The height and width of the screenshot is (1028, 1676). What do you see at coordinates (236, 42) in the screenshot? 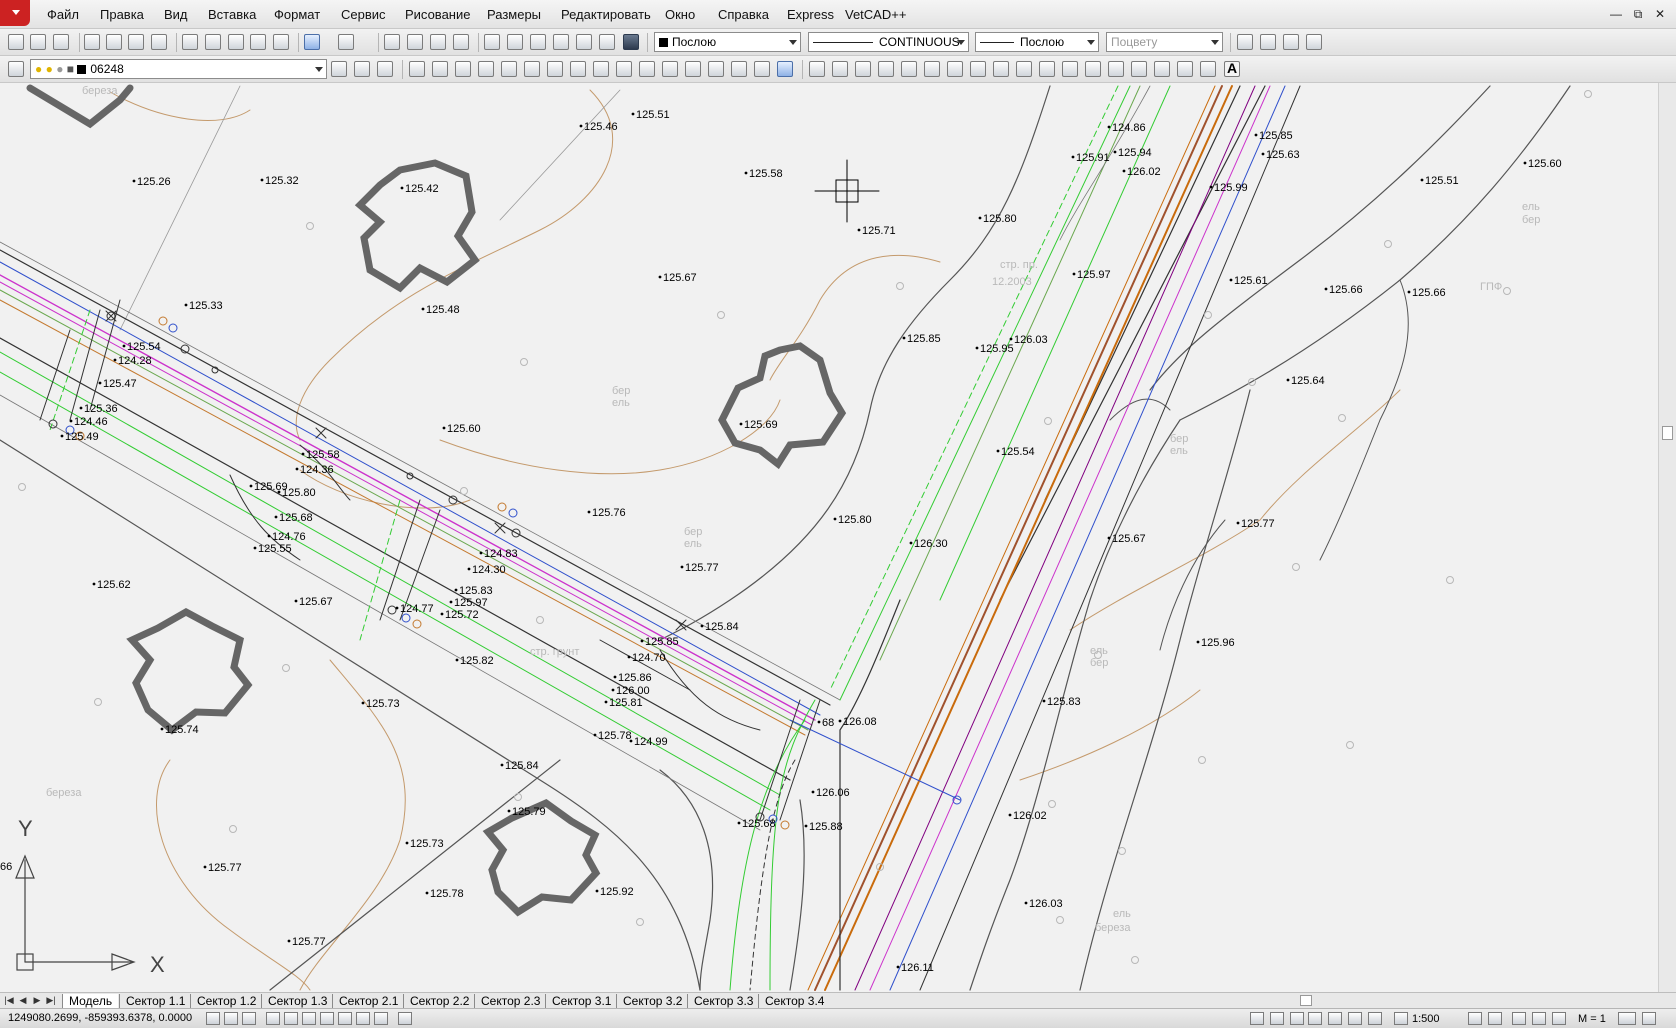
I see `paste-icon` at bounding box center [236, 42].